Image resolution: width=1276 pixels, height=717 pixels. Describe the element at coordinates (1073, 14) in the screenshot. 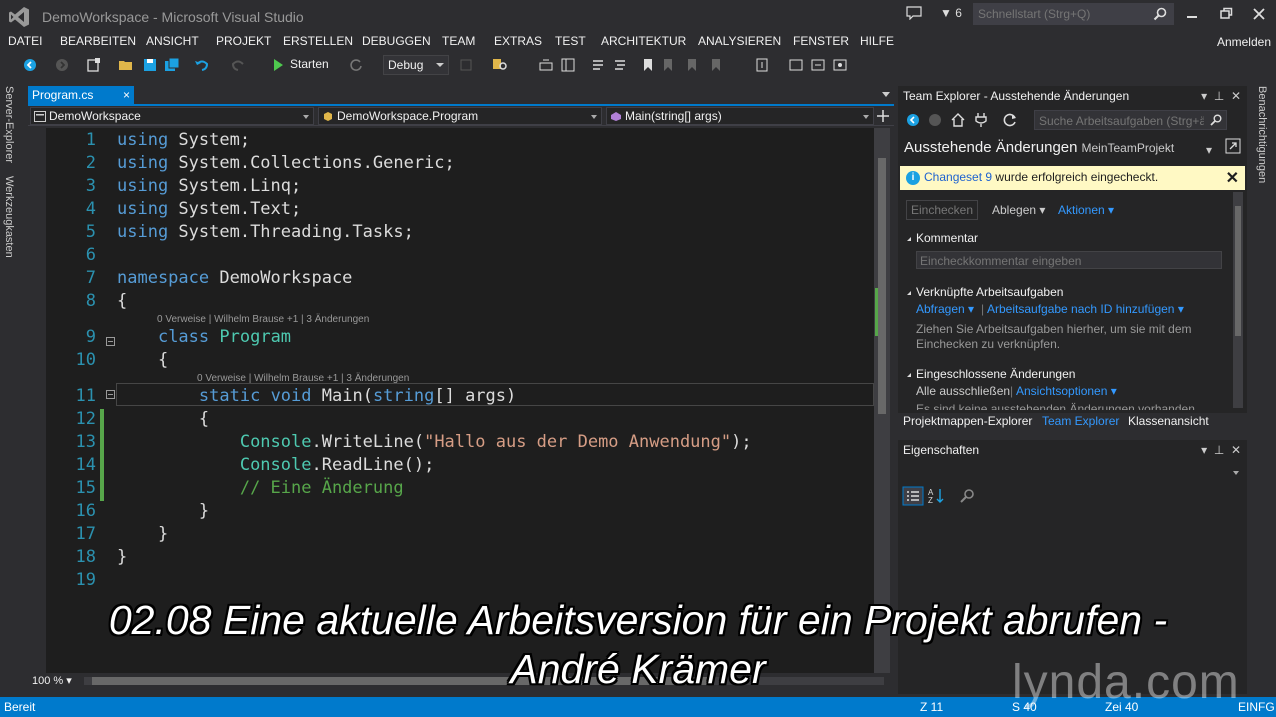

I see `quick-launch` at that location.